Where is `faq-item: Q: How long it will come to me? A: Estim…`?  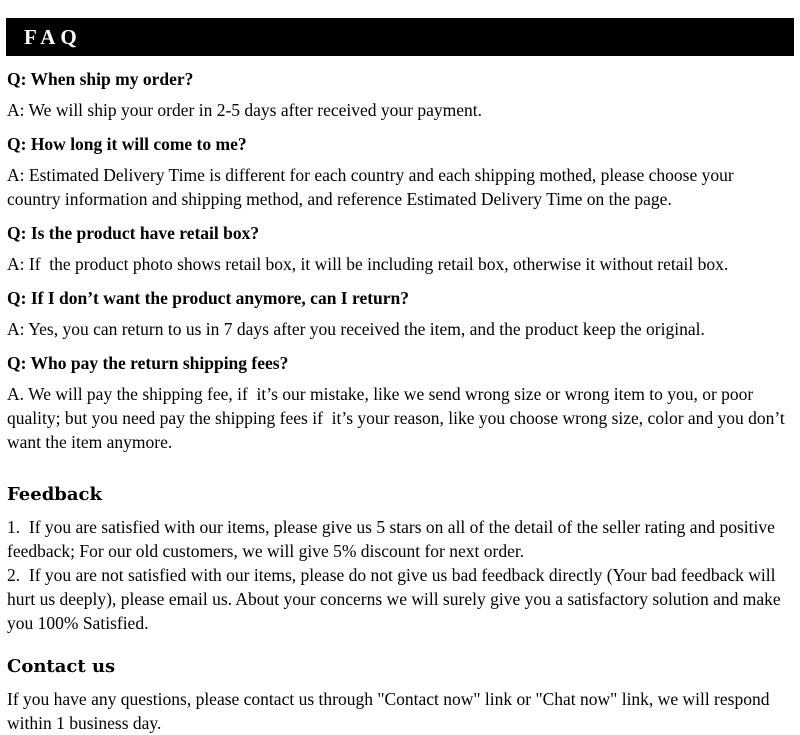
faq-item: Q: How long it will come to me? A: Estim… is located at coordinates (397, 172).